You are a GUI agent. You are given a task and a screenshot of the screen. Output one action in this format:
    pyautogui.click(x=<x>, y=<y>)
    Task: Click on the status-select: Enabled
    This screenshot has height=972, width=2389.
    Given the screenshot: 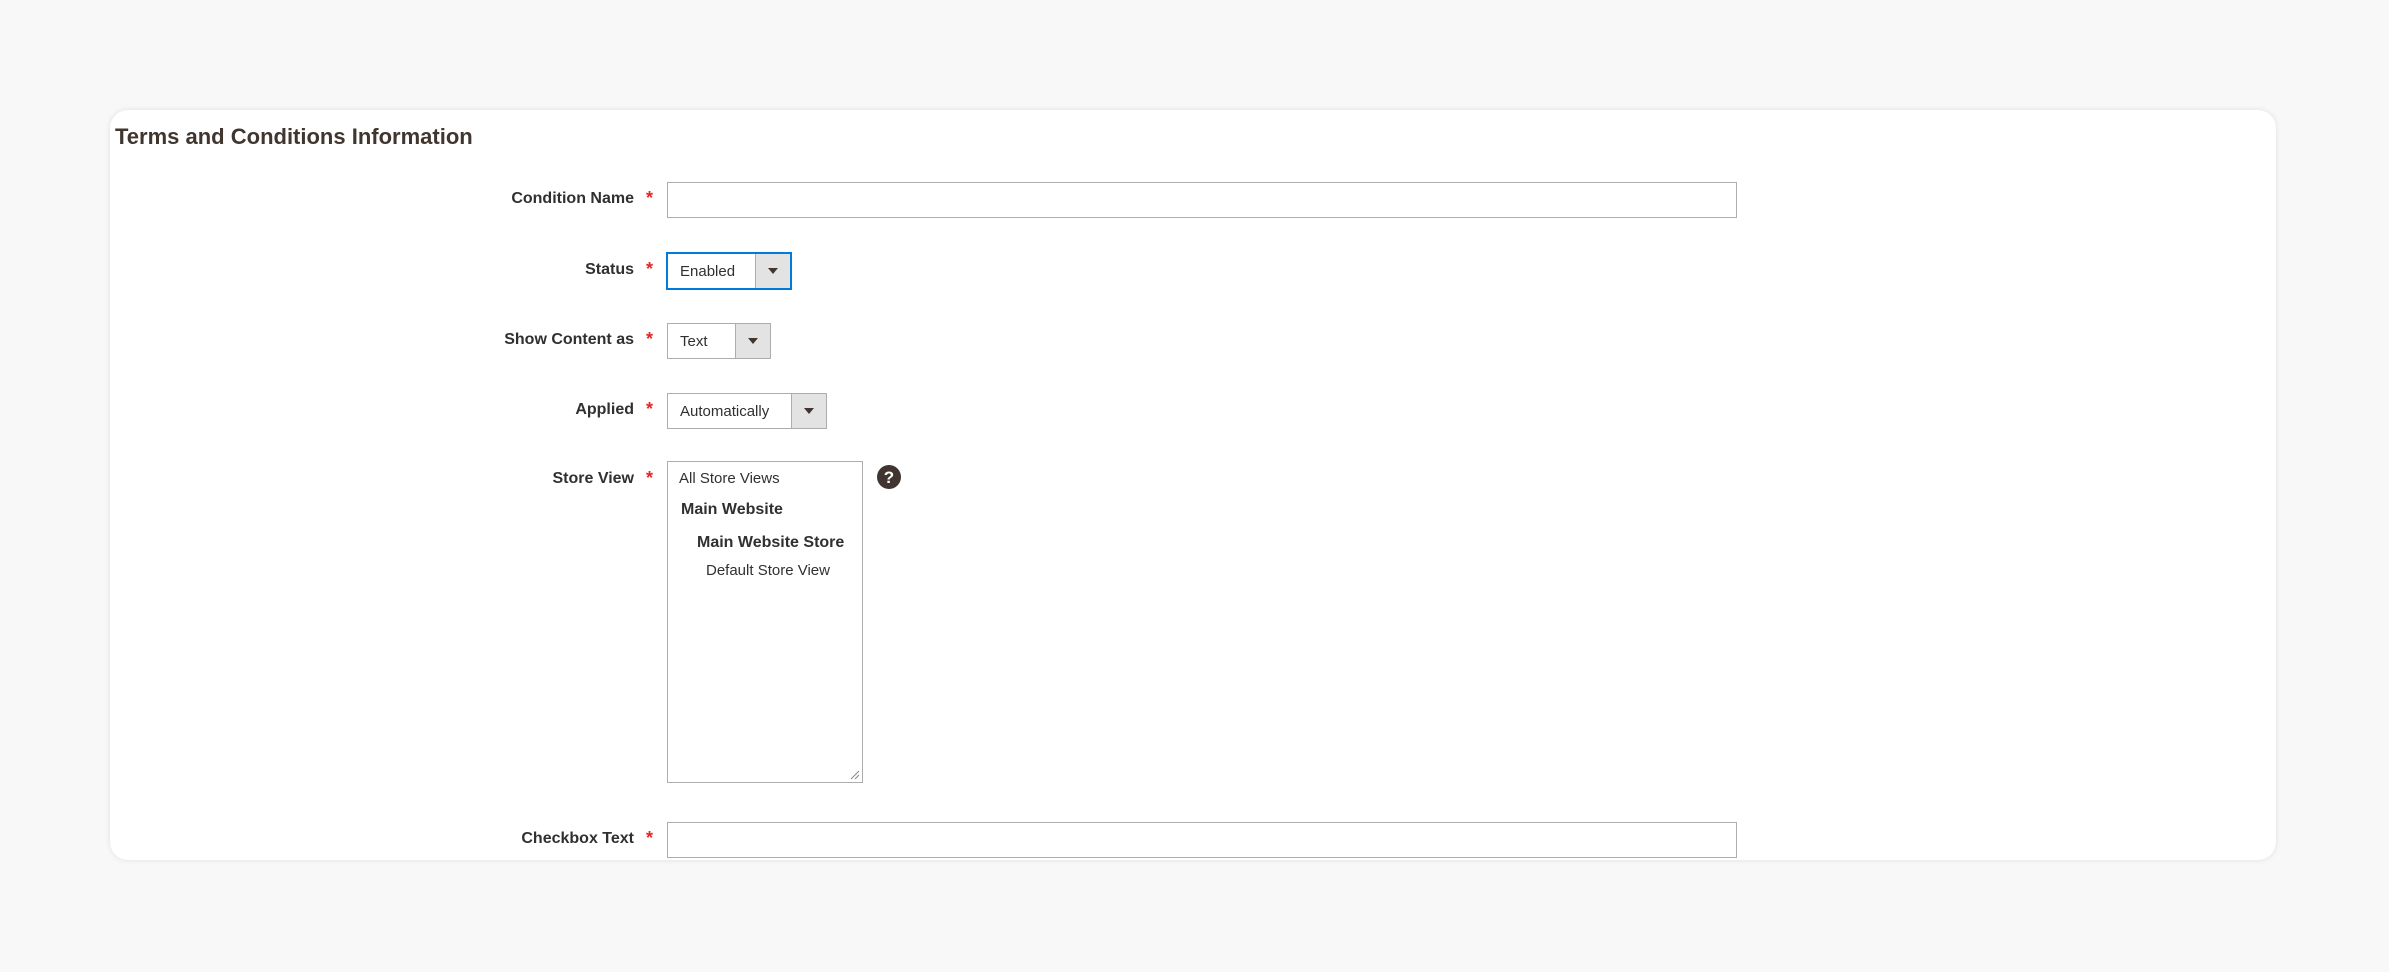 What is the action you would take?
    pyautogui.click(x=729, y=271)
    